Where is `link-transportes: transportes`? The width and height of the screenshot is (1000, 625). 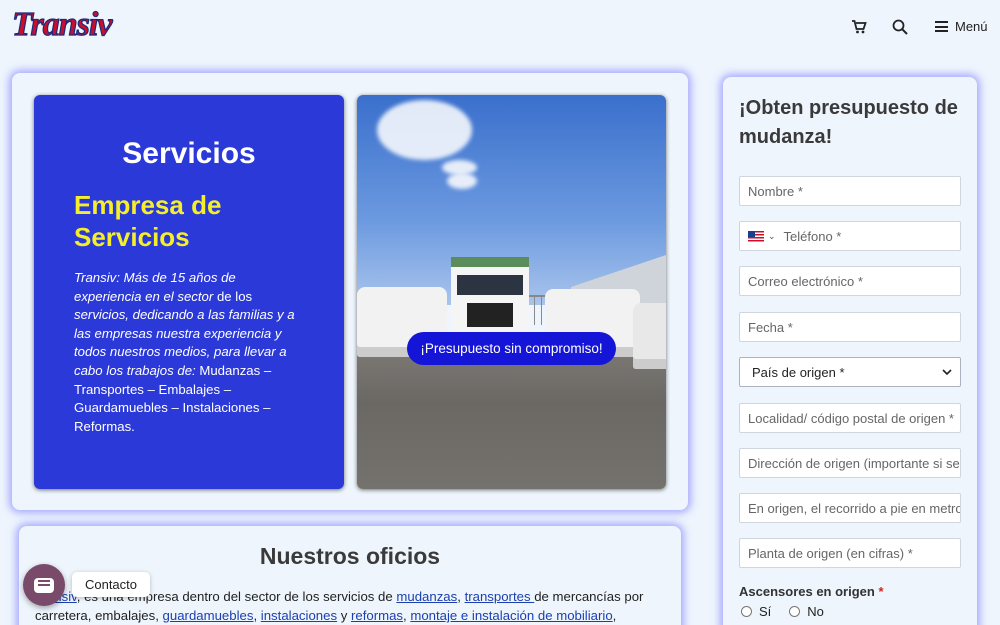 link-transportes: transportes is located at coordinates (500, 596).